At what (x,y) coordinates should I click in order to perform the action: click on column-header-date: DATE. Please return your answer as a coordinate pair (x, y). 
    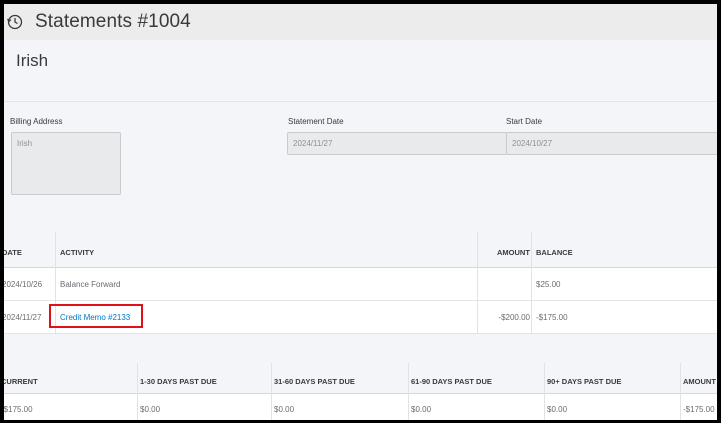
    Looking at the image, I should click on (13, 252).